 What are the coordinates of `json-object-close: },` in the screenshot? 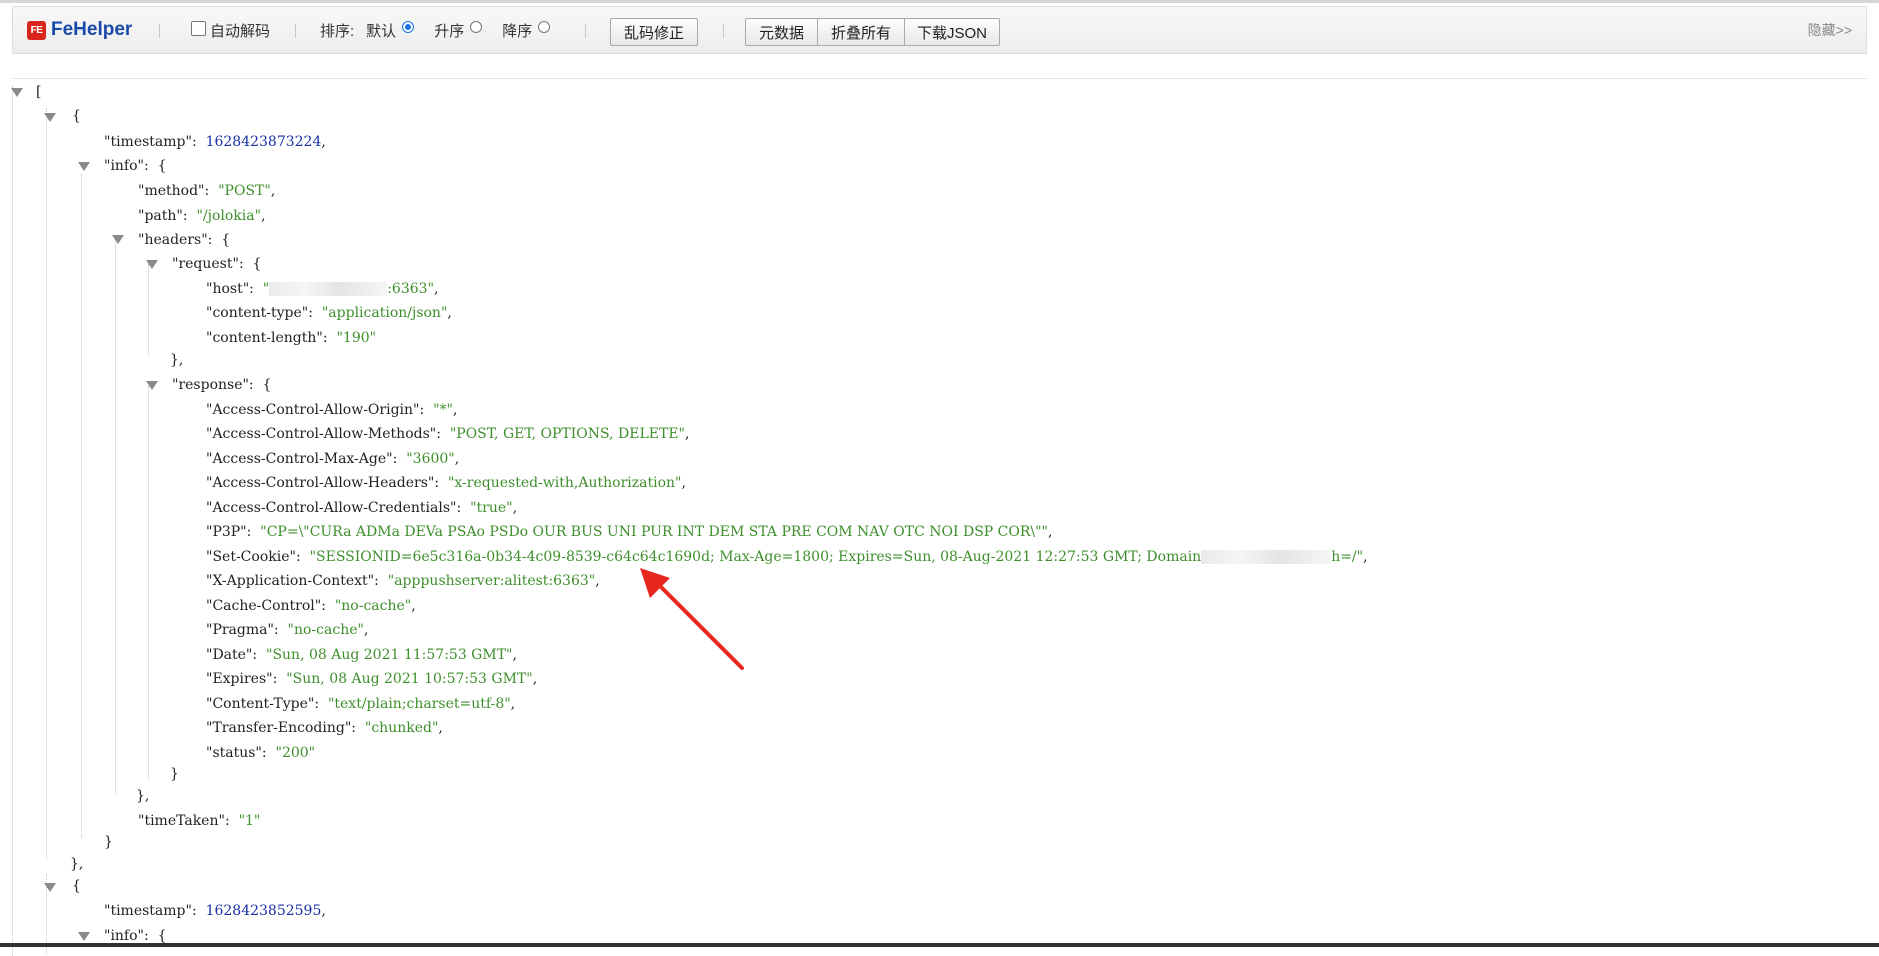 It's located at (77, 864).